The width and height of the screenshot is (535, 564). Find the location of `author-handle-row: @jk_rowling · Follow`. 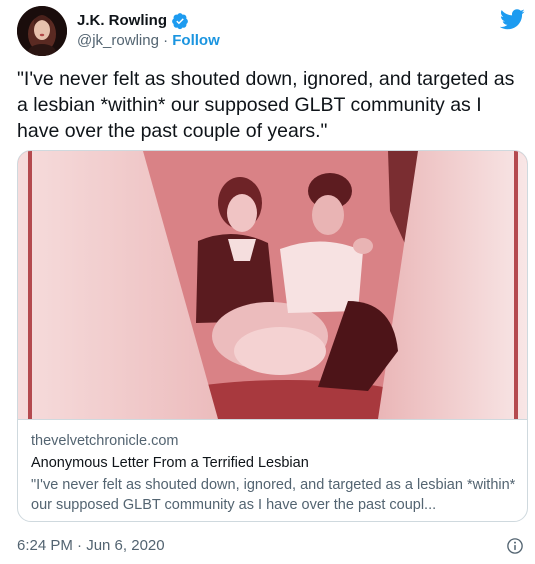

author-handle-row: @jk_rowling · Follow is located at coordinates (148, 41).